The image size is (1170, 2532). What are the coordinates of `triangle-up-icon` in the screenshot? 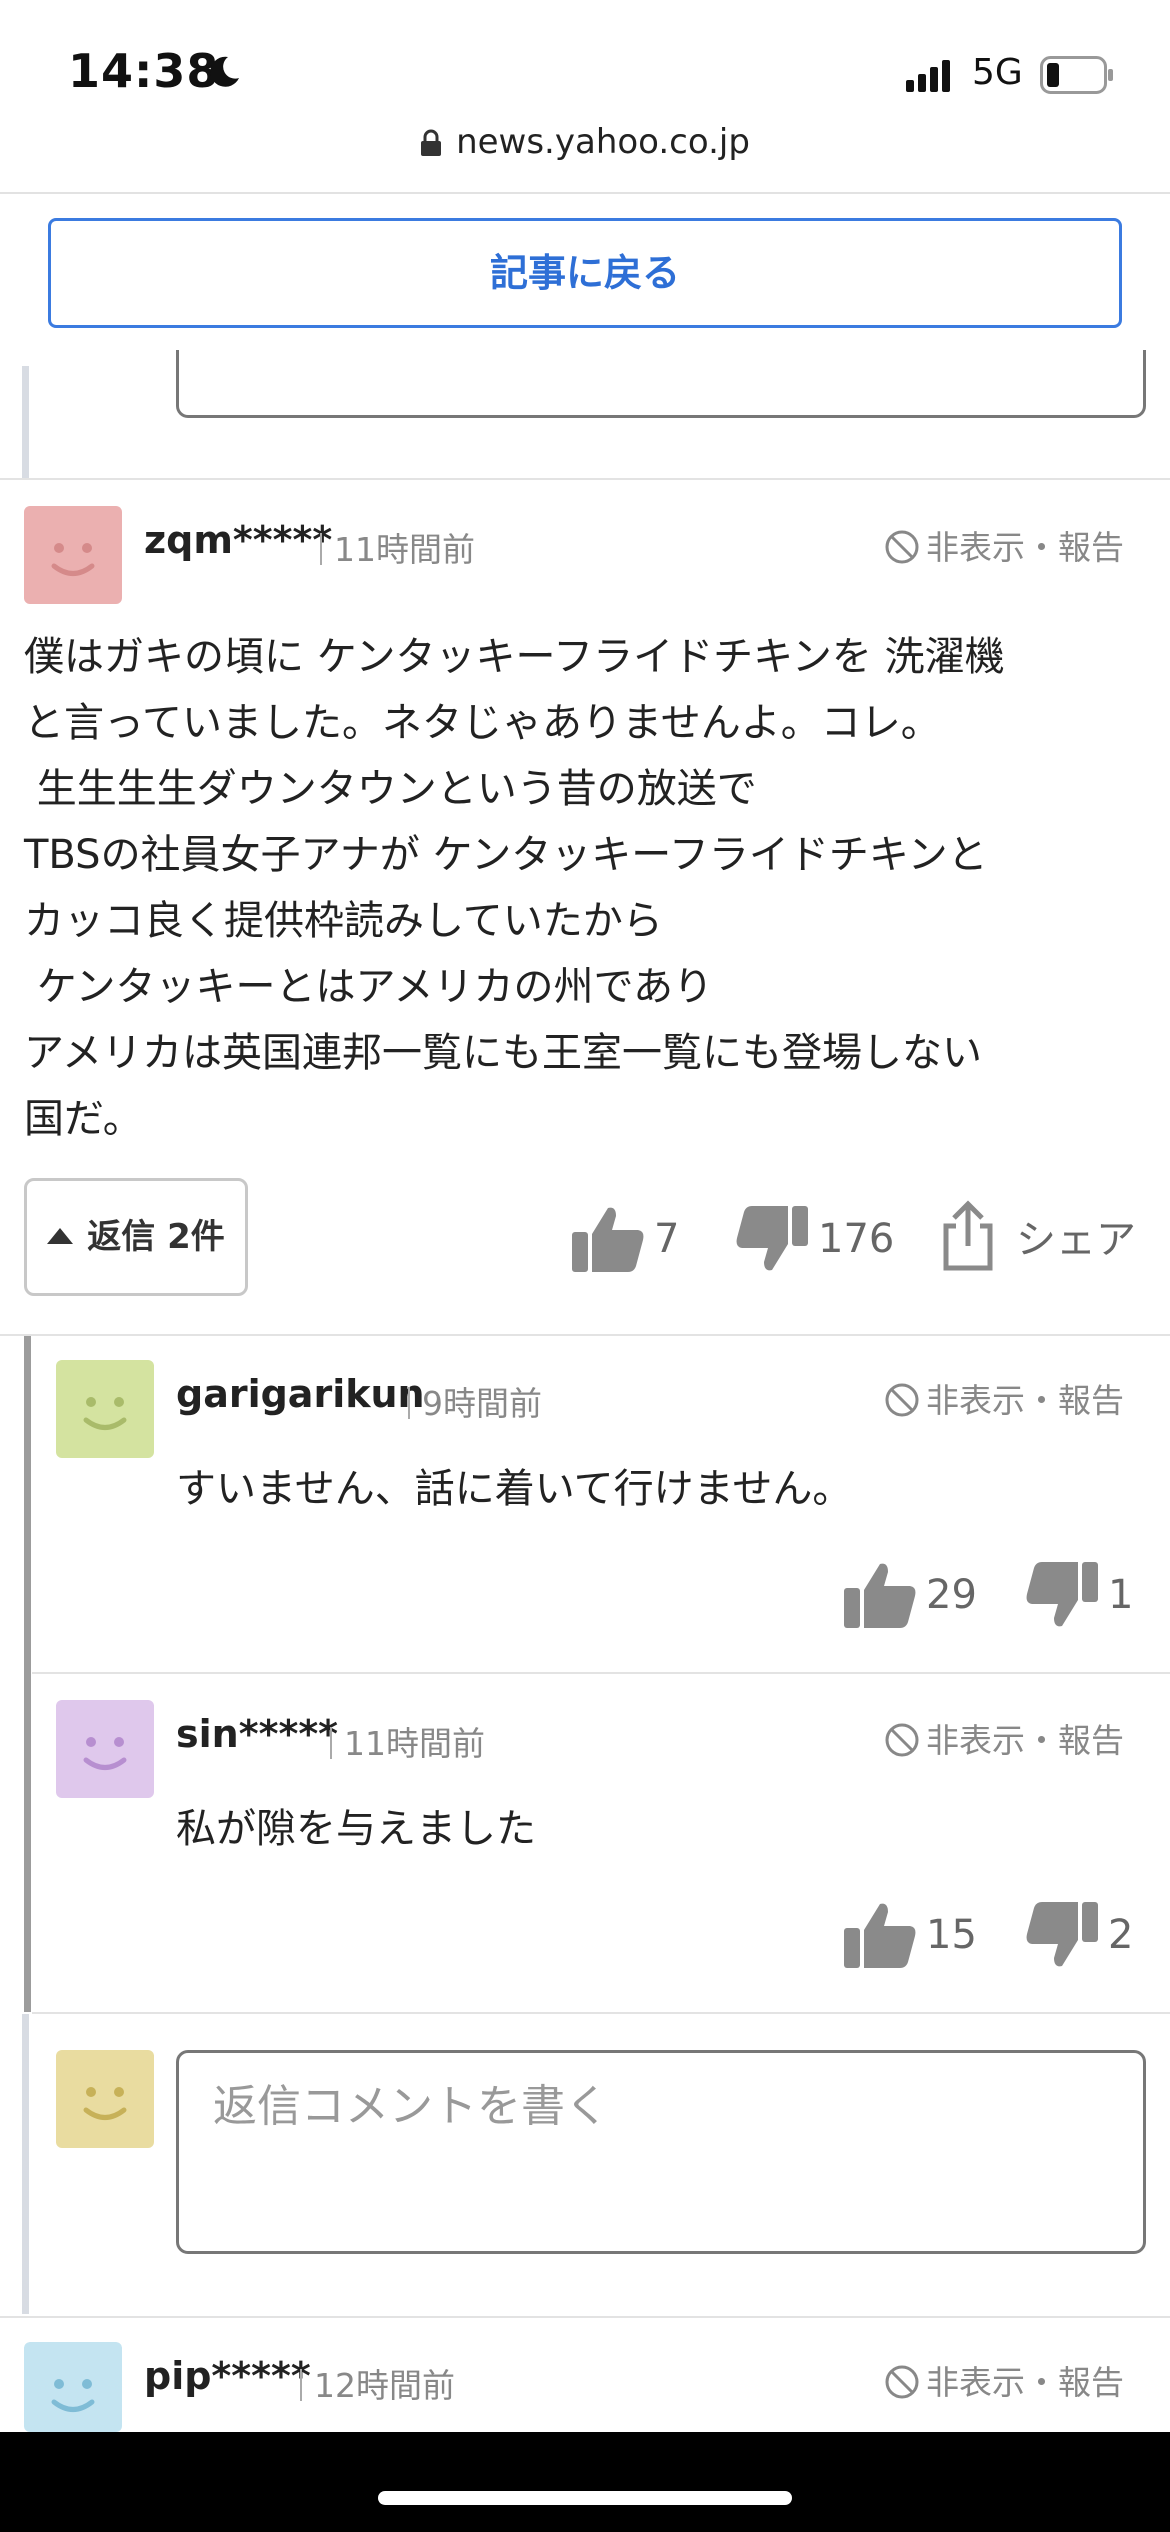 It's located at (60, 1236).